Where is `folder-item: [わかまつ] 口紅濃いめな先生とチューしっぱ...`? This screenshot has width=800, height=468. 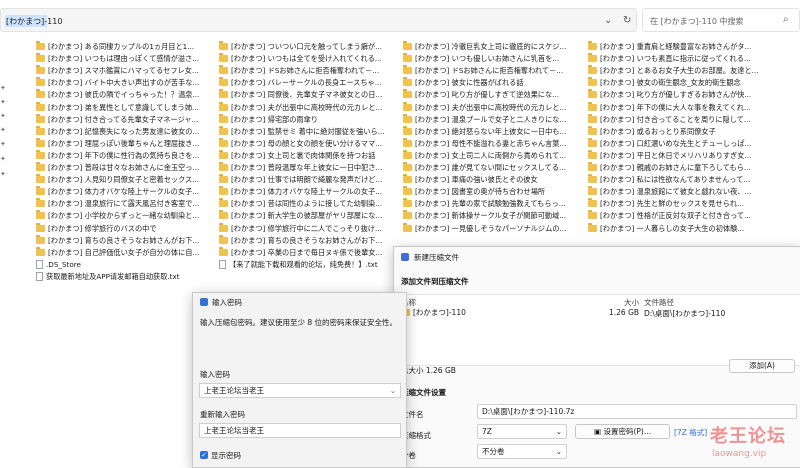
folder-item: [わかまつ] 口紅濃いめな先生とチューしっぱ... is located at coordinates (693, 143).